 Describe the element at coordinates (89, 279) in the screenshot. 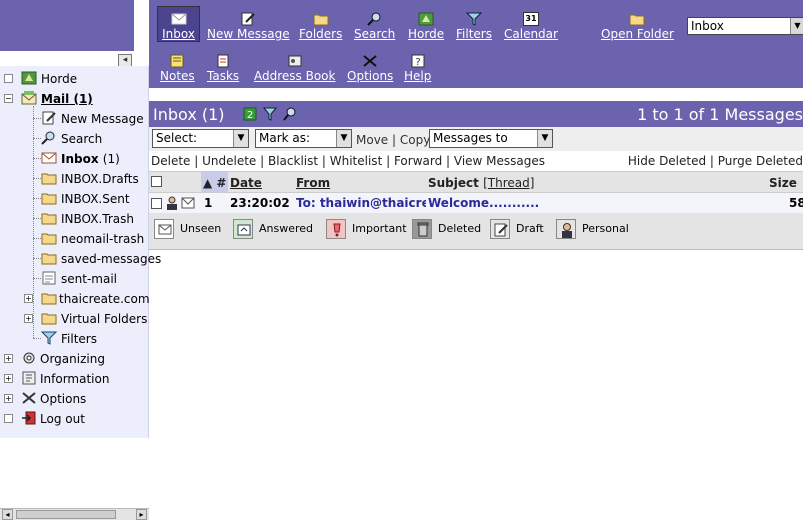

I see `tree-item-label: sent-mail` at that location.